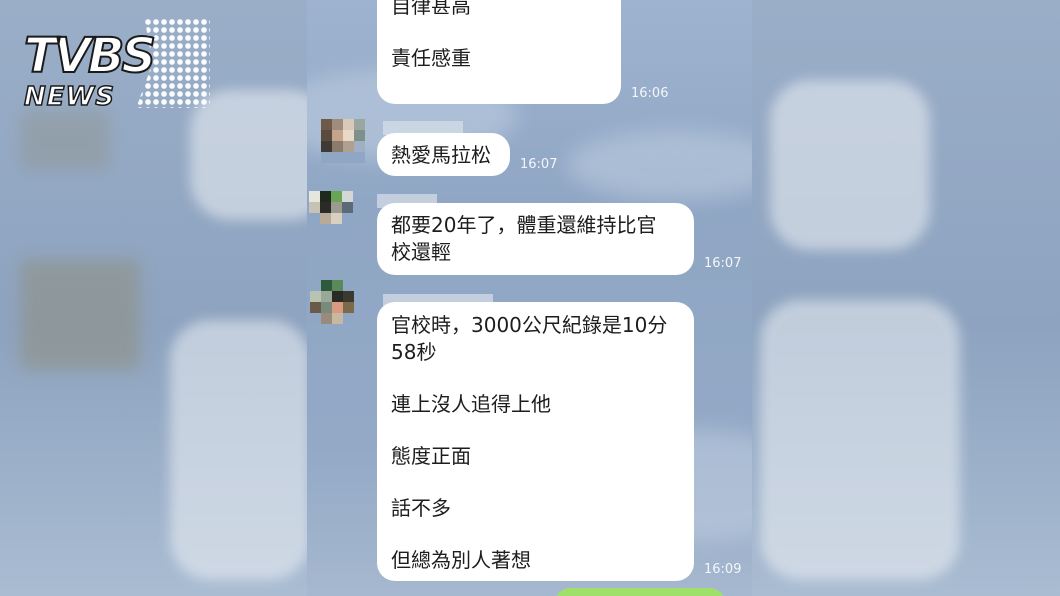 Image resolution: width=1060 pixels, height=596 pixels. Describe the element at coordinates (524, 225) in the screenshot. I see `message-line: 都要20年了，體重還維持比官` at that location.